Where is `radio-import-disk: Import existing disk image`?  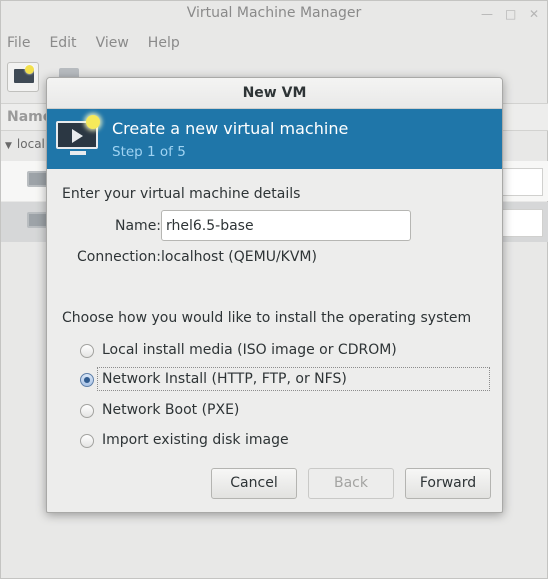
radio-import-disk: Import existing disk image is located at coordinates (285, 441).